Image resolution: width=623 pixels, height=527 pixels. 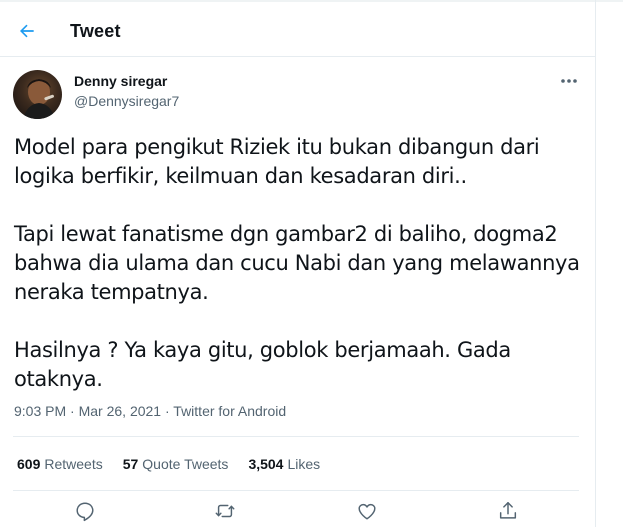 What do you see at coordinates (37, 94) in the screenshot?
I see `avatar` at bounding box center [37, 94].